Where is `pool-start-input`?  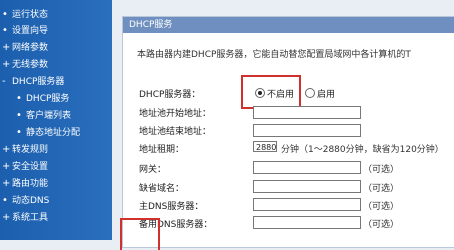
pool-start-input is located at coordinates (307, 112).